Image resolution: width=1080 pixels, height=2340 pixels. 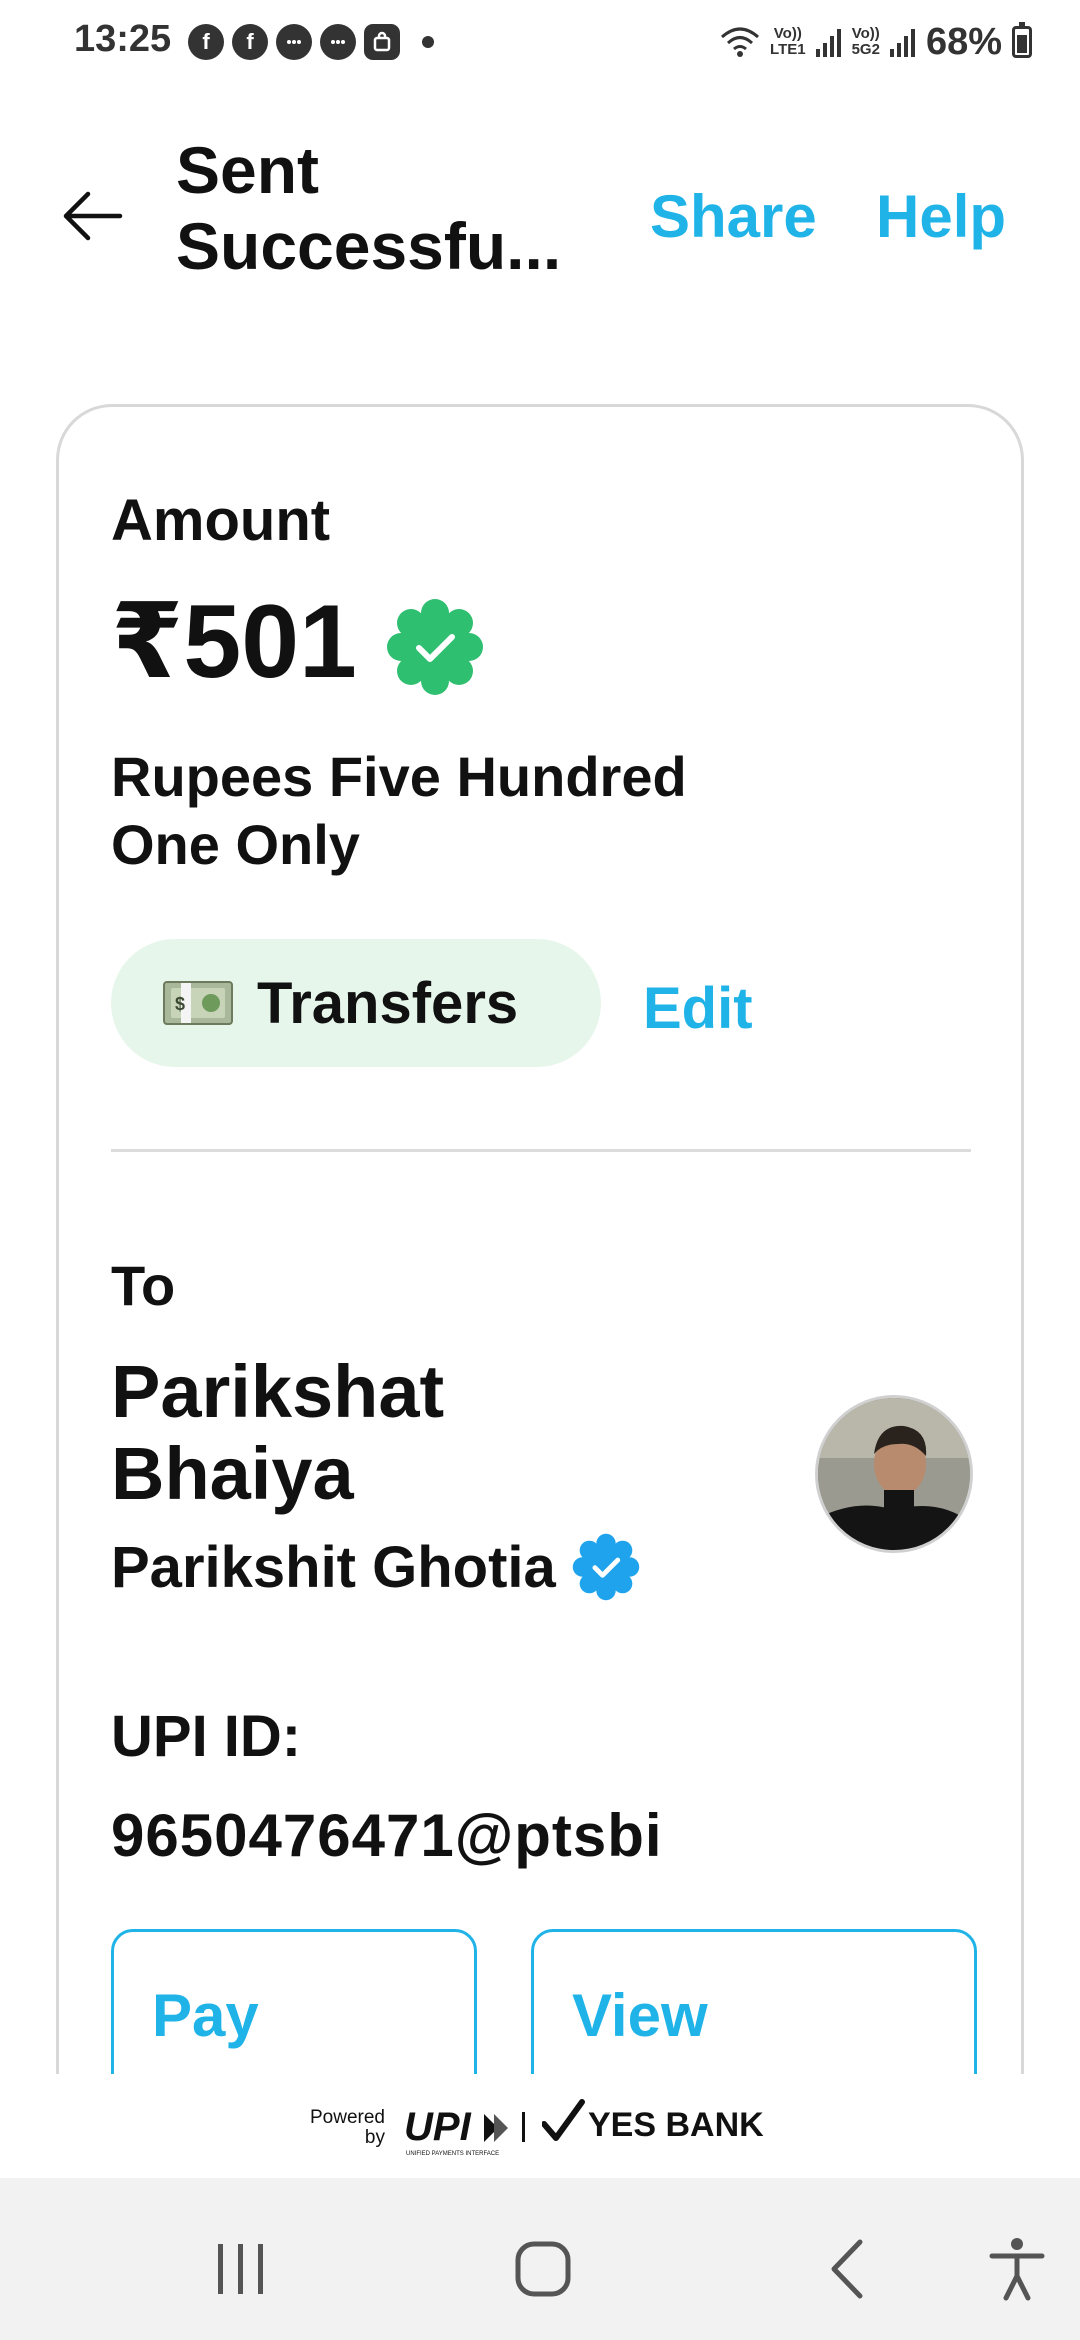 What do you see at coordinates (388, 1003) in the screenshot?
I see `category-label: Transfers` at bounding box center [388, 1003].